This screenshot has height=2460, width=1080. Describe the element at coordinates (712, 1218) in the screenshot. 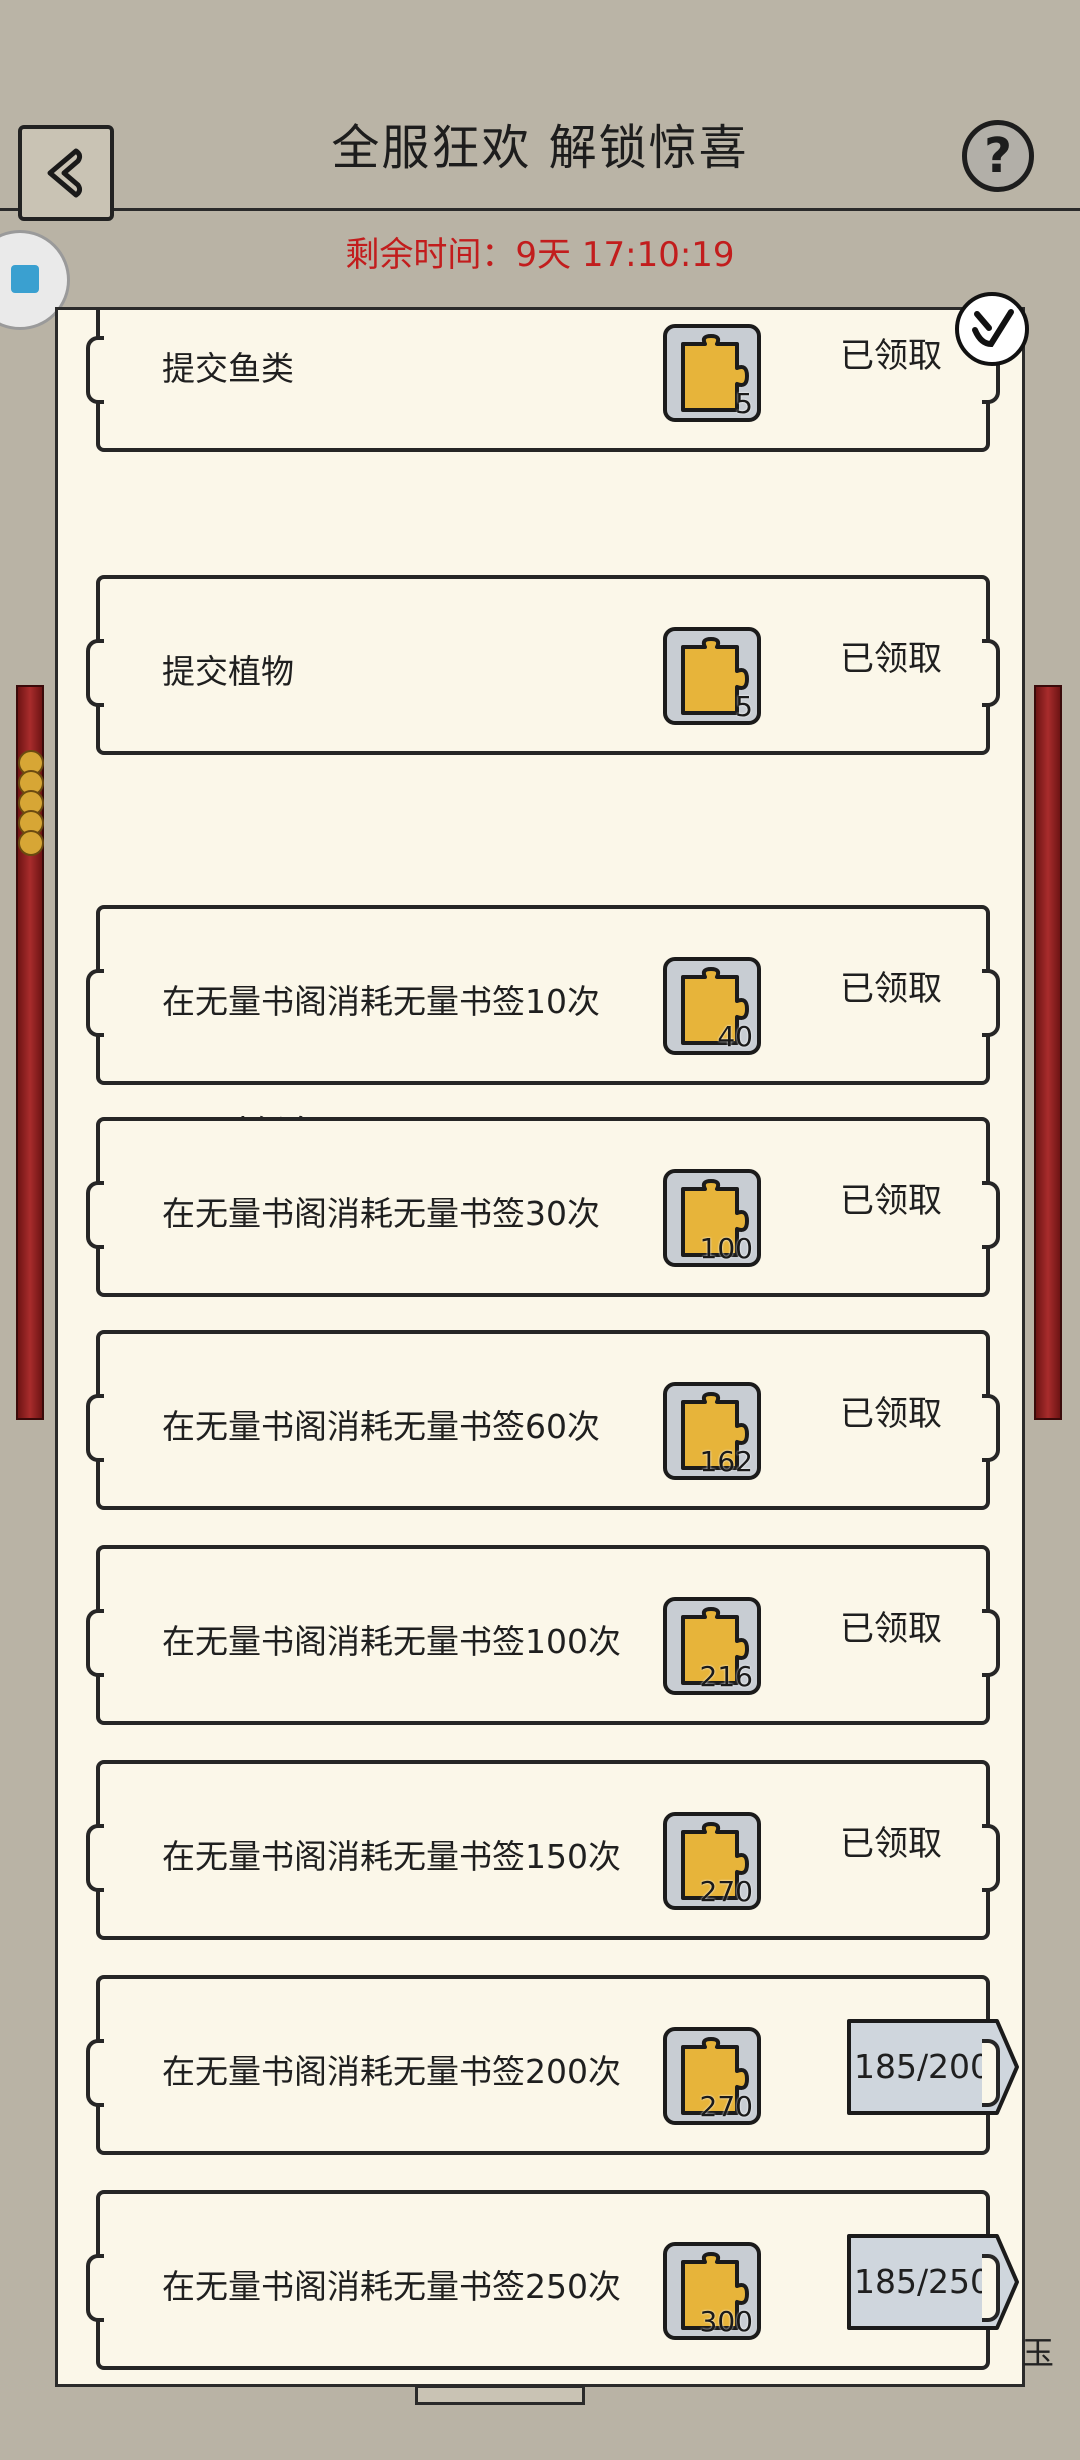

I see `reward-item: 100` at that location.